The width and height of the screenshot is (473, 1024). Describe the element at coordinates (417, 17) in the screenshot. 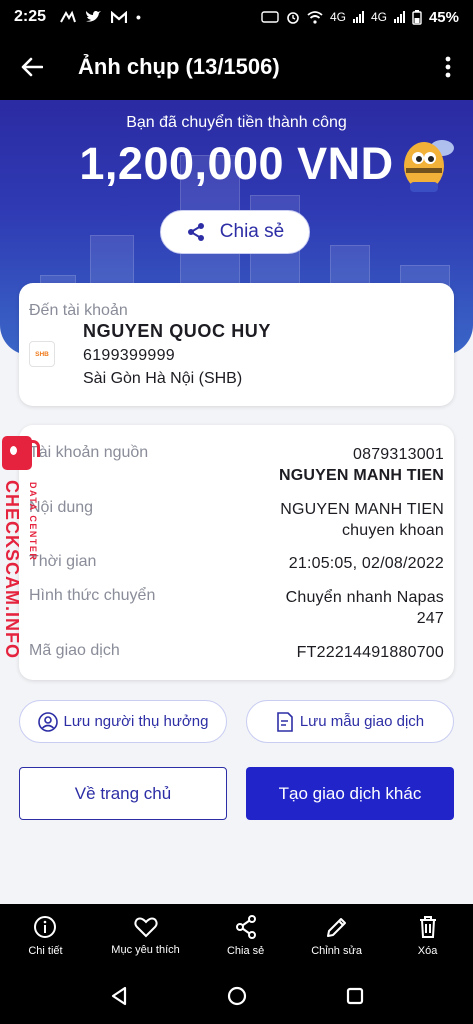

I see `battery-icon` at that location.